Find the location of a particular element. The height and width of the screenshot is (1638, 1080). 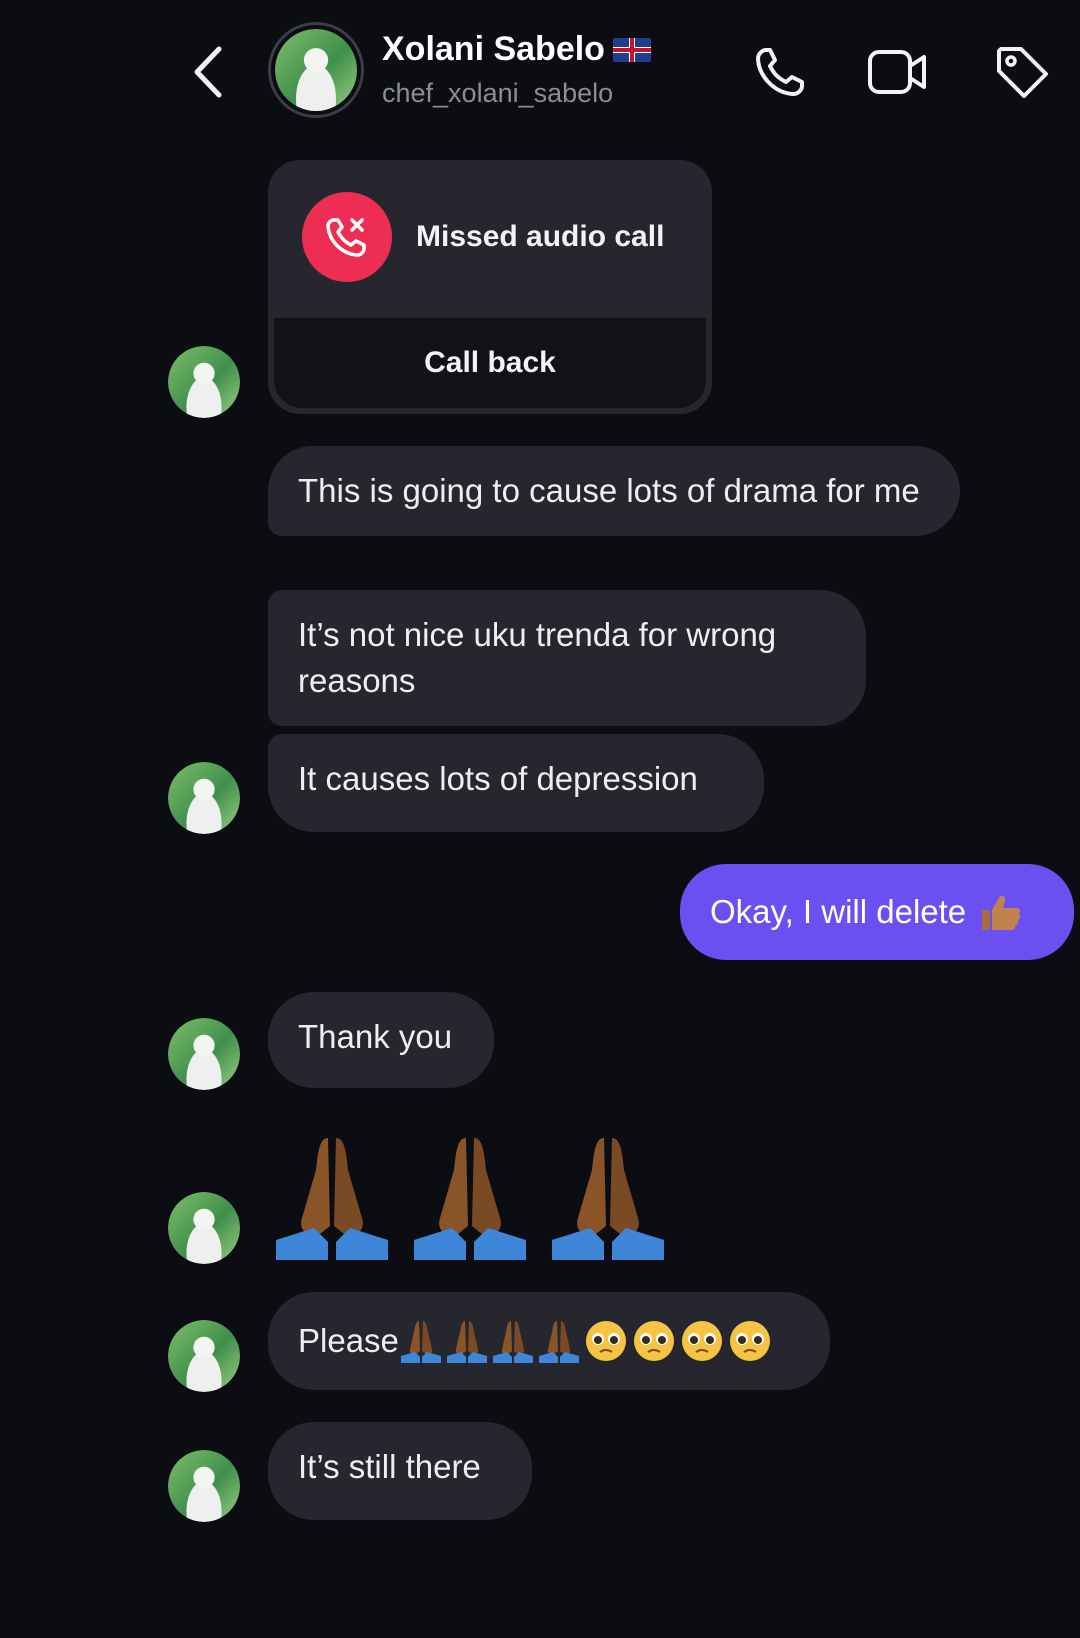

message-bubble: Thank you is located at coordinates (381, 1040).